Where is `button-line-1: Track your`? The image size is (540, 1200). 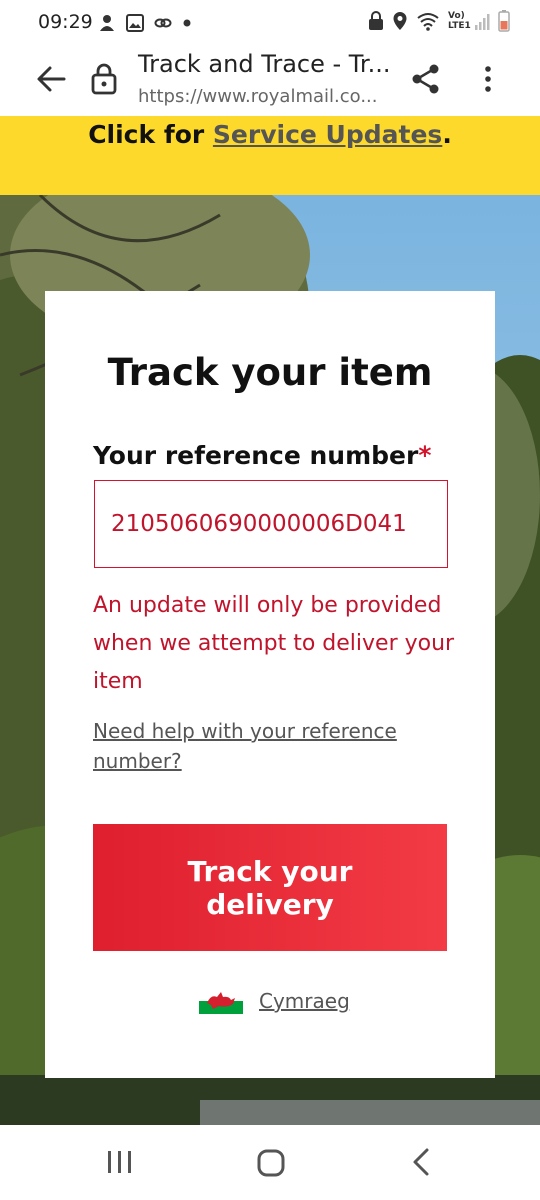 button-line-1: Track your is located at coordinates (270, 871).